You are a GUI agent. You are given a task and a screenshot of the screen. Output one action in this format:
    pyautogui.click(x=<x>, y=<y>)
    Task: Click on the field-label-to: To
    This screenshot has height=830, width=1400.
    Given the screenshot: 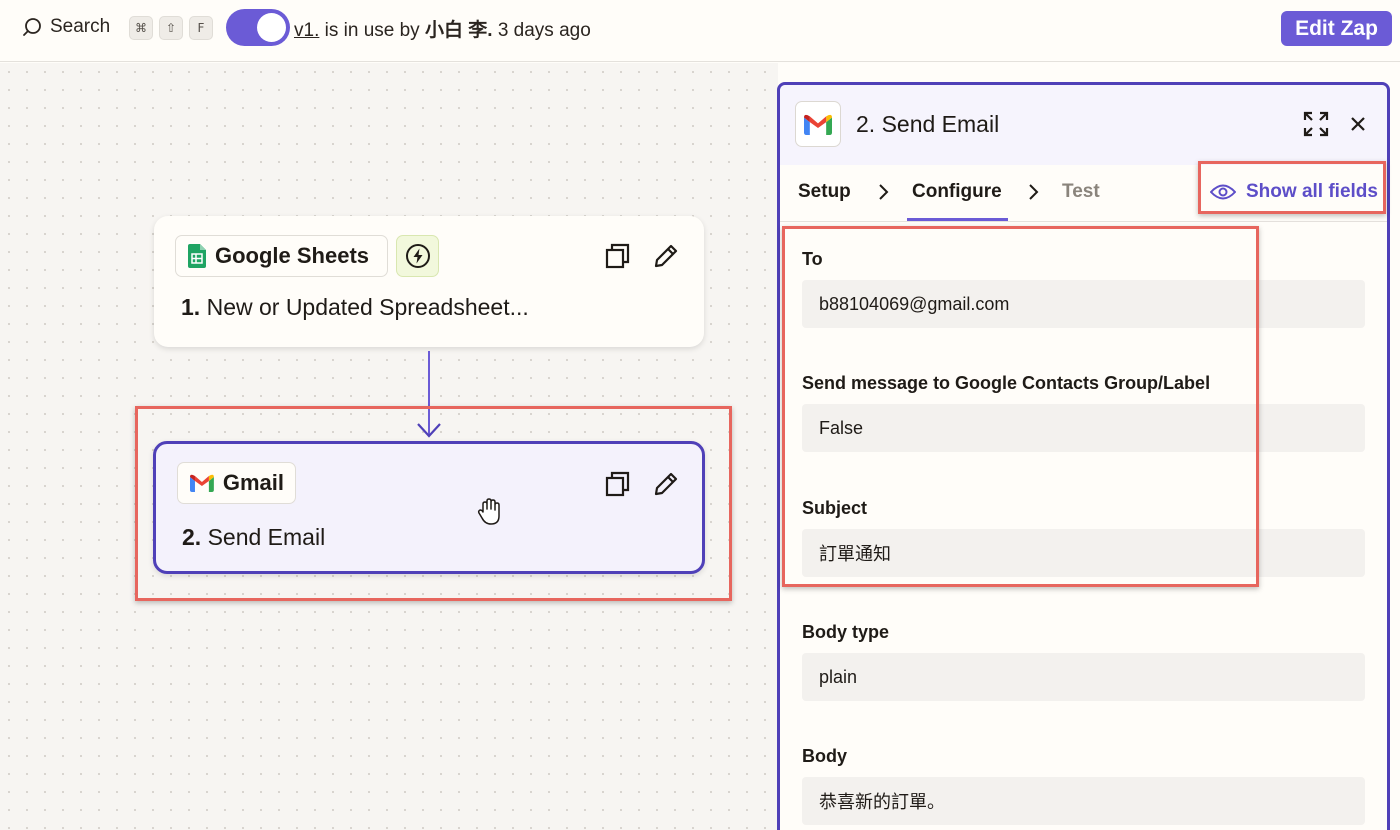 What is the action you would take?
    pyautogui.click(x=812, y=259)
    